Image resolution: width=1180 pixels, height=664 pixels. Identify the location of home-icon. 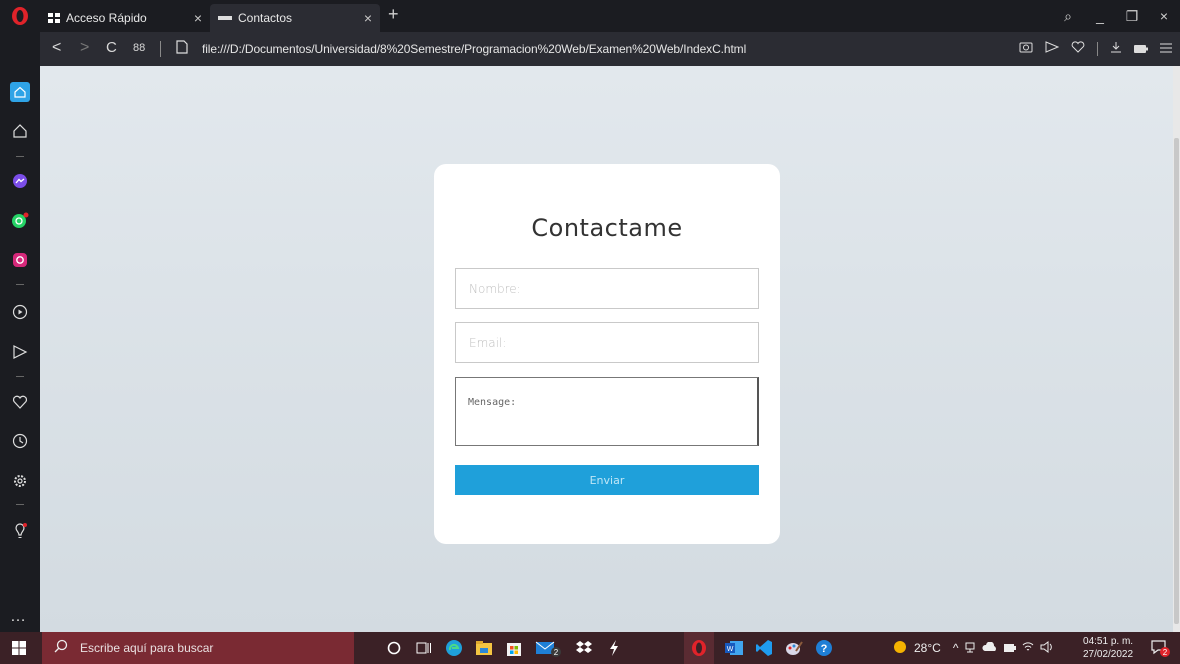
(20, 92).